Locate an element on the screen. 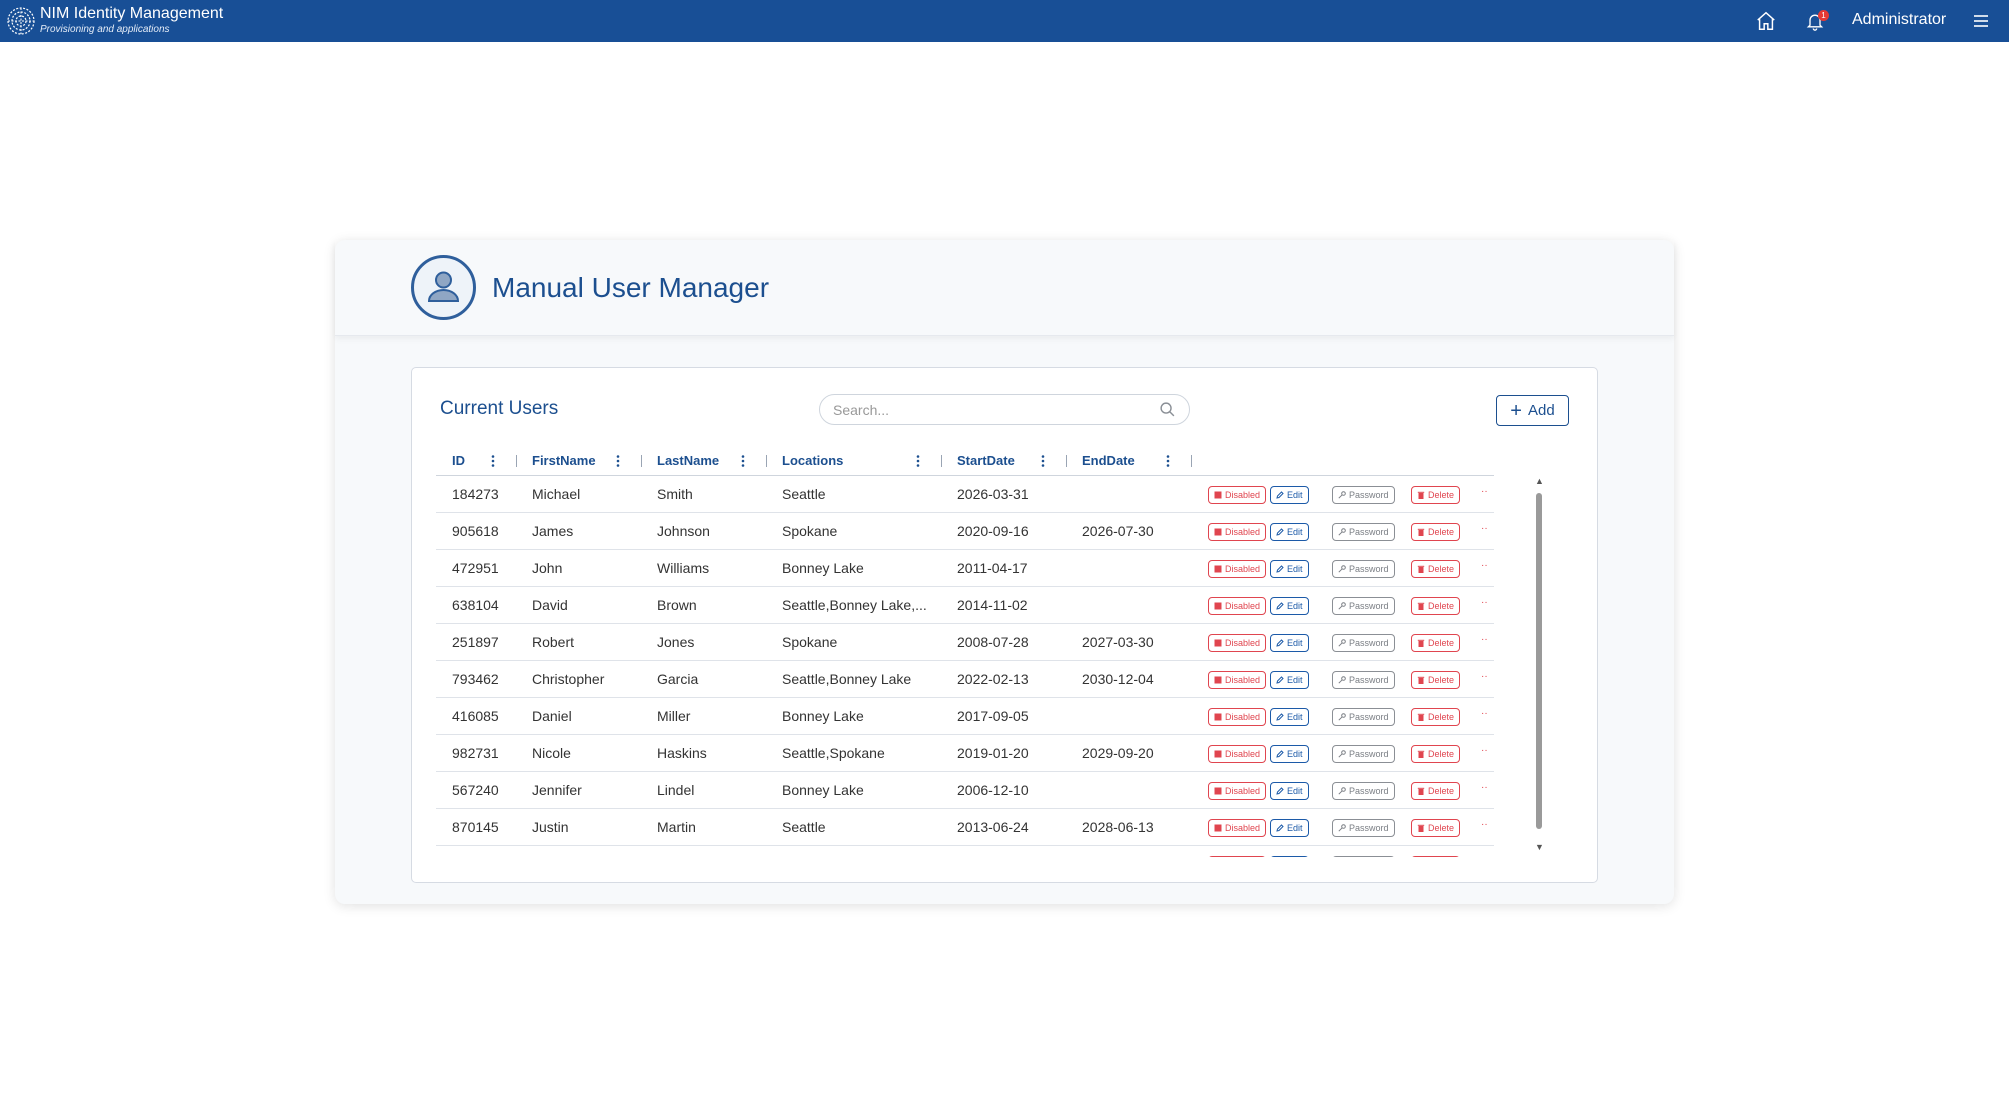  notification-bell-icon: 1 is located at coordinates (1815, 21).